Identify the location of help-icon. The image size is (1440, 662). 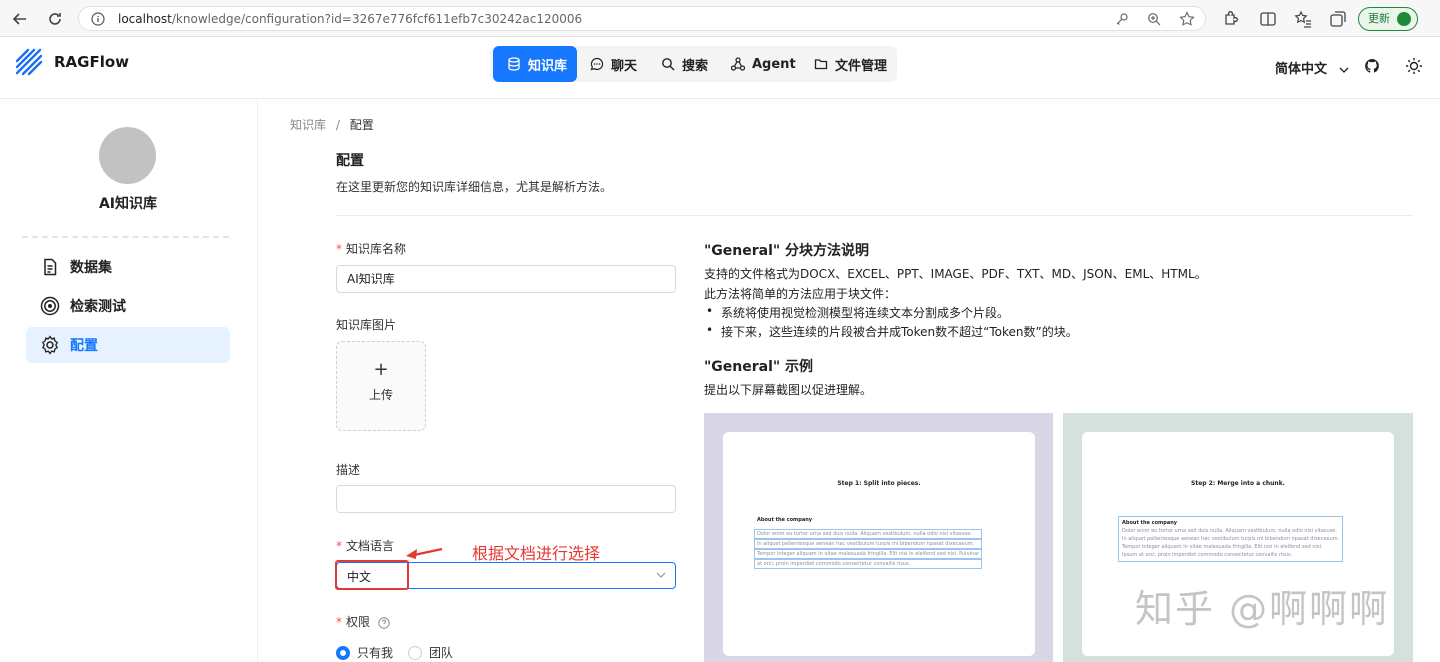
(384, 622).